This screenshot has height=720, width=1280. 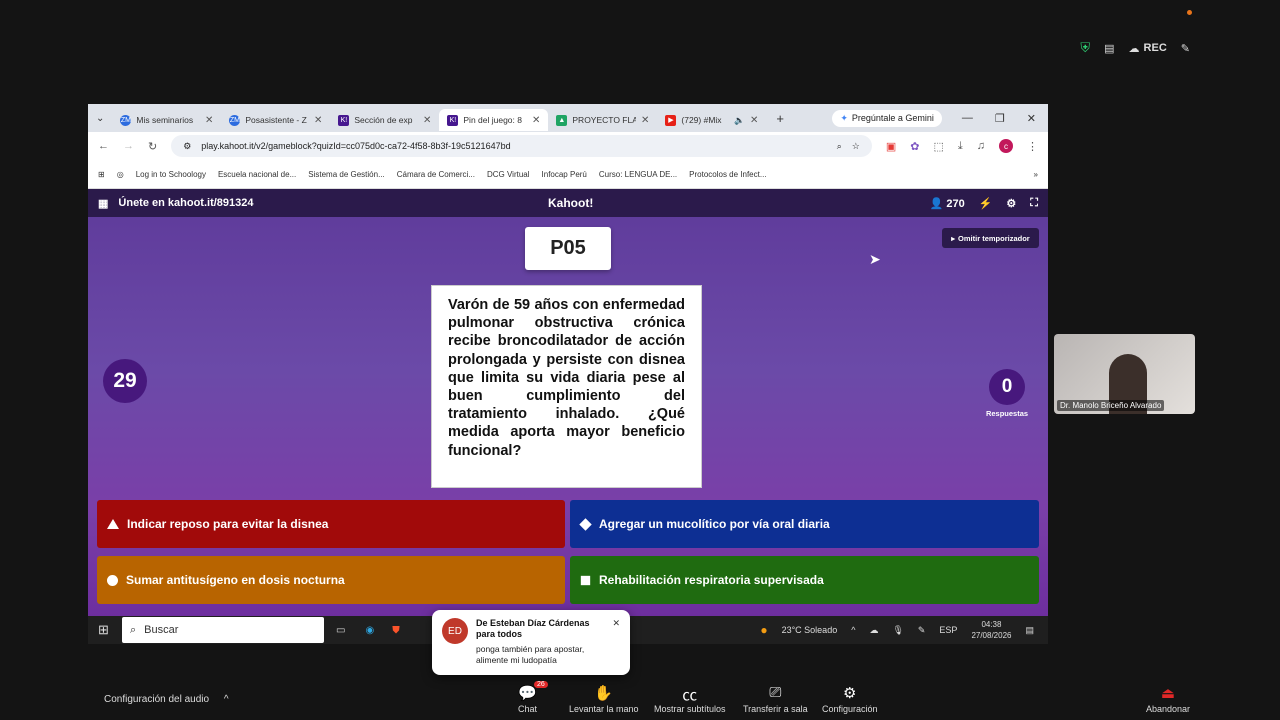 What do you see at coordinates (690, 699) in the screenshot?
I see `captions-button: ㏄ Mostrar subtítulos` at bounding box center [690, 699].